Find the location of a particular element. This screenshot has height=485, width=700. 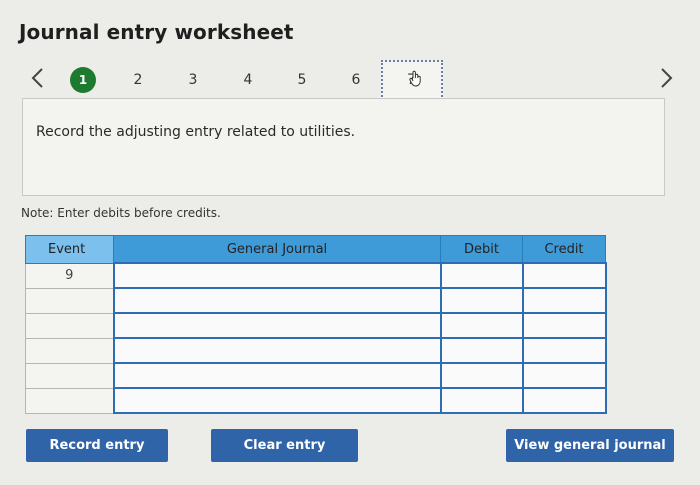

step-6: 6 is located at coordinates (356, 80).